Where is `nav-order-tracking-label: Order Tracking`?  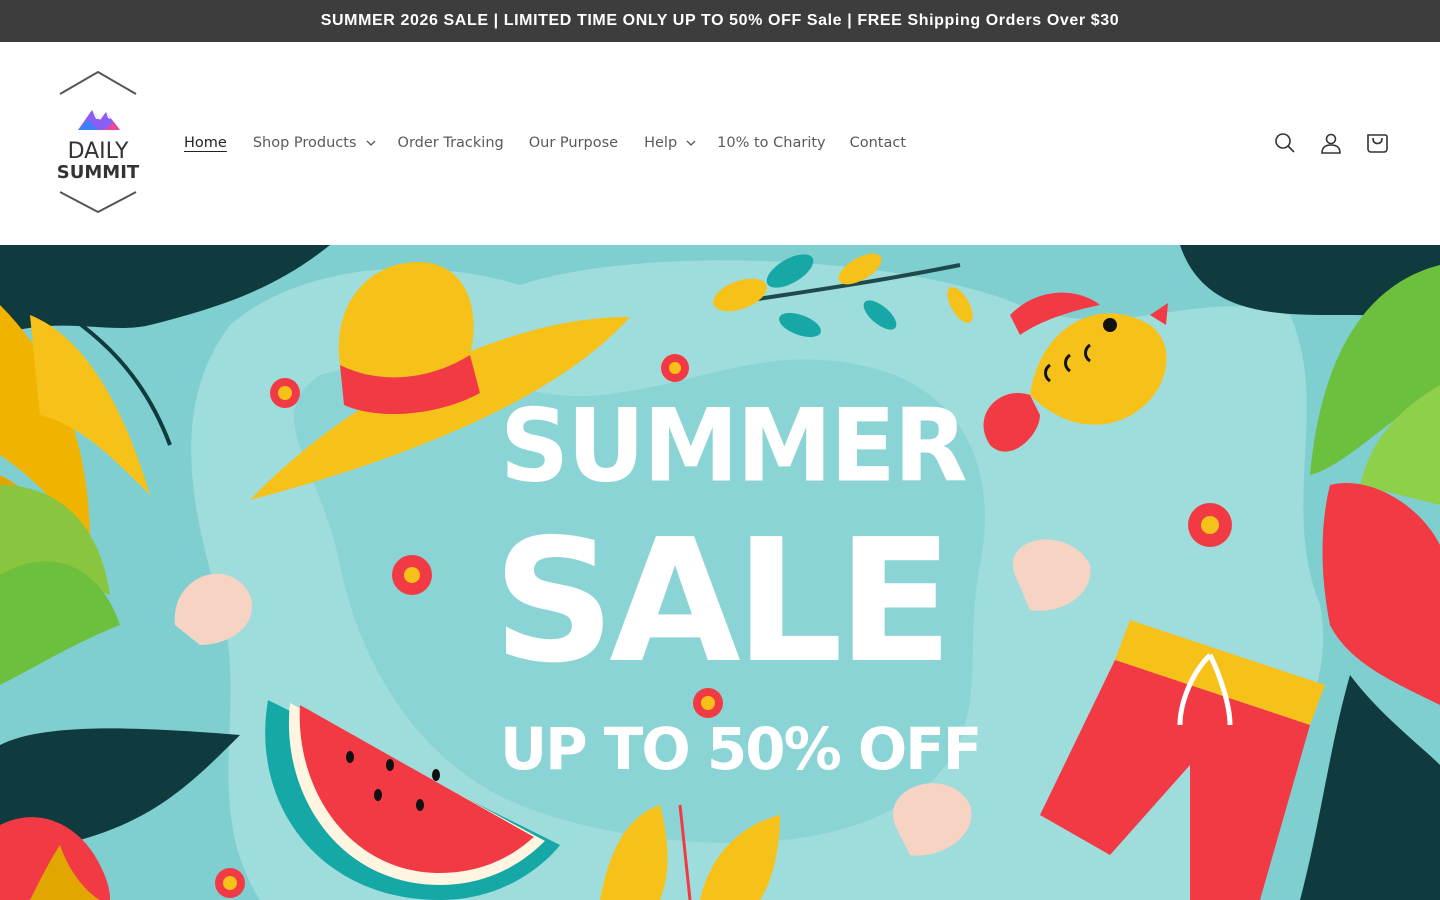 nav-order-tracking-label: Order Tracking is located at coordinates (450, 143).